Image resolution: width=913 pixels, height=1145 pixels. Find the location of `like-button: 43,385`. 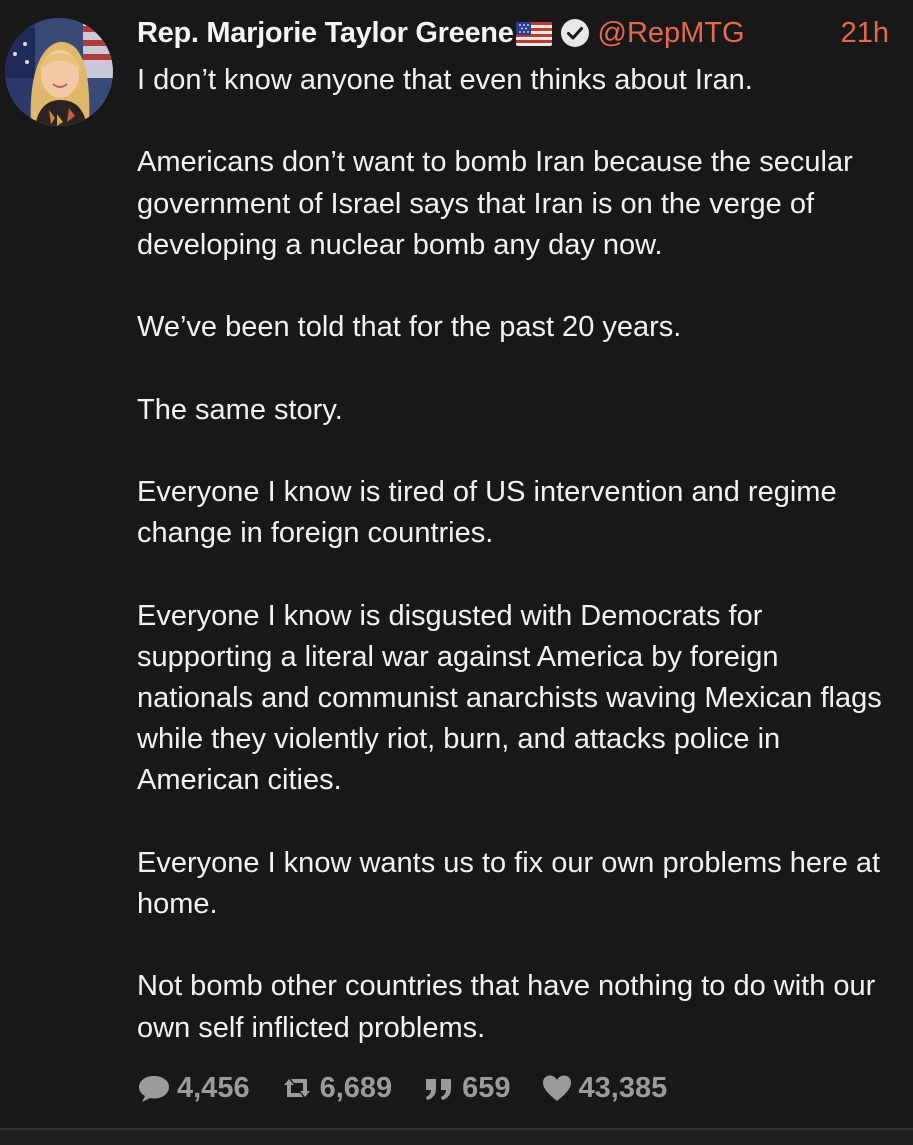

like-button: 43,385 is located at coordinates (604, 1088).